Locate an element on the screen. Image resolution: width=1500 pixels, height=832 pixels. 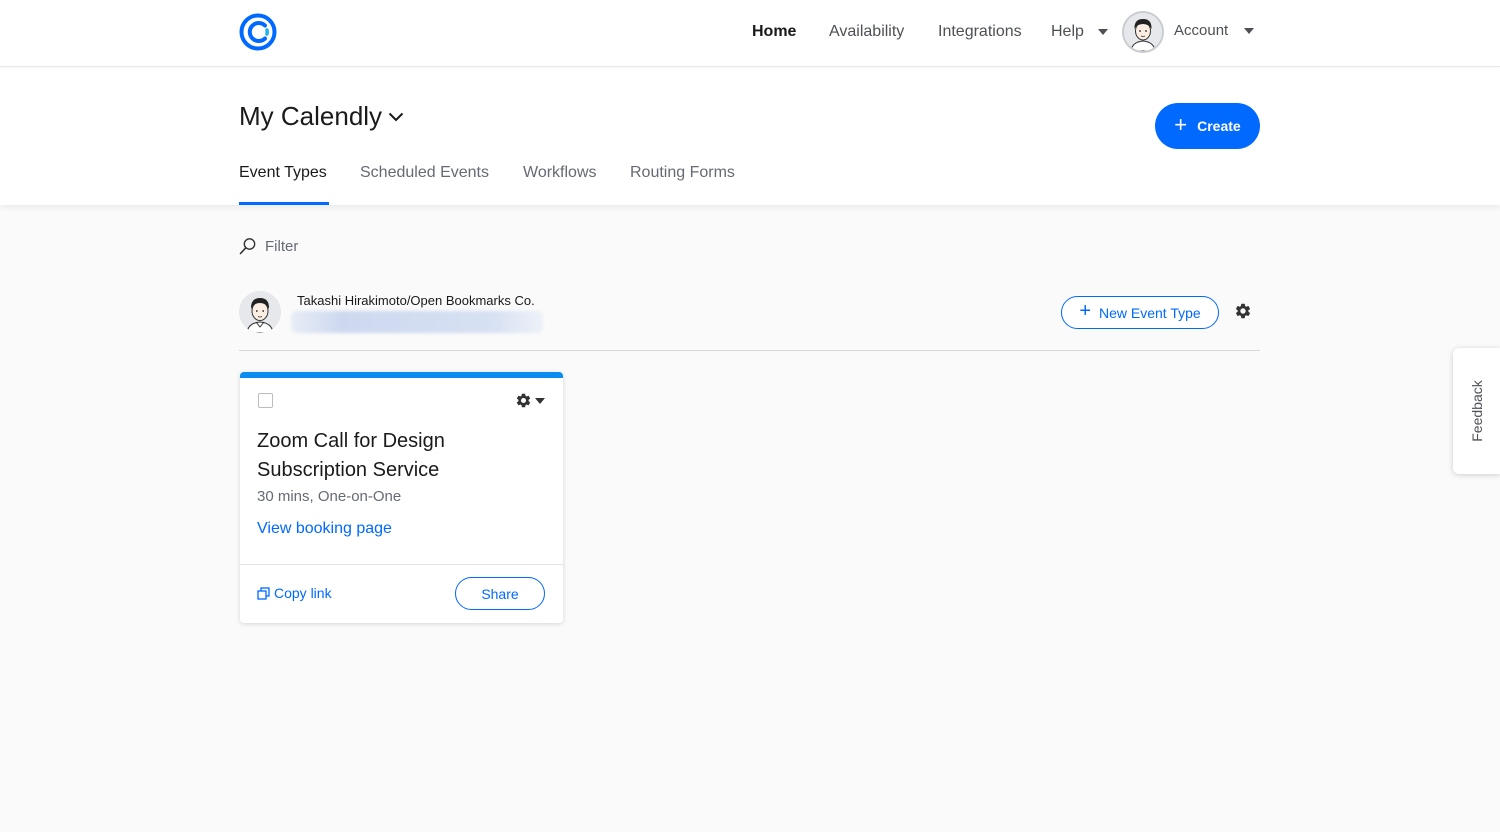
card-divider is located at coordinates (401, 564).